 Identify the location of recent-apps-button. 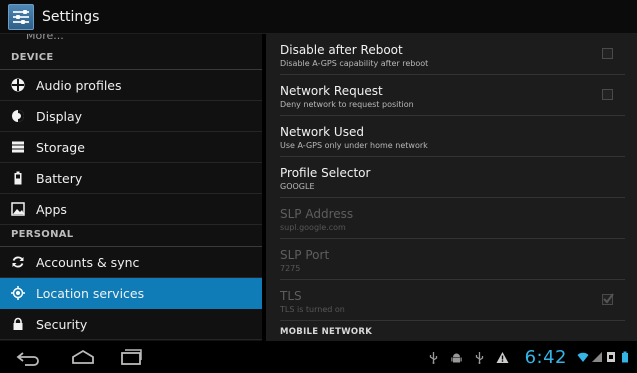
(131, 357).